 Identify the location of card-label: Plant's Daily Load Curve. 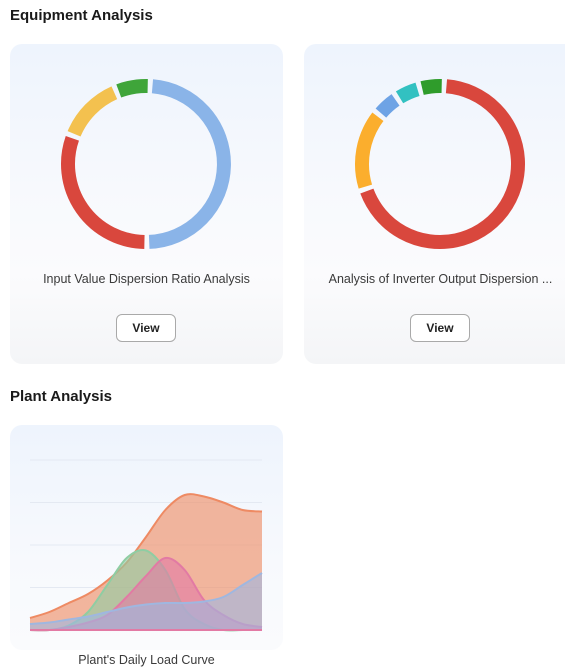
(146, 660).